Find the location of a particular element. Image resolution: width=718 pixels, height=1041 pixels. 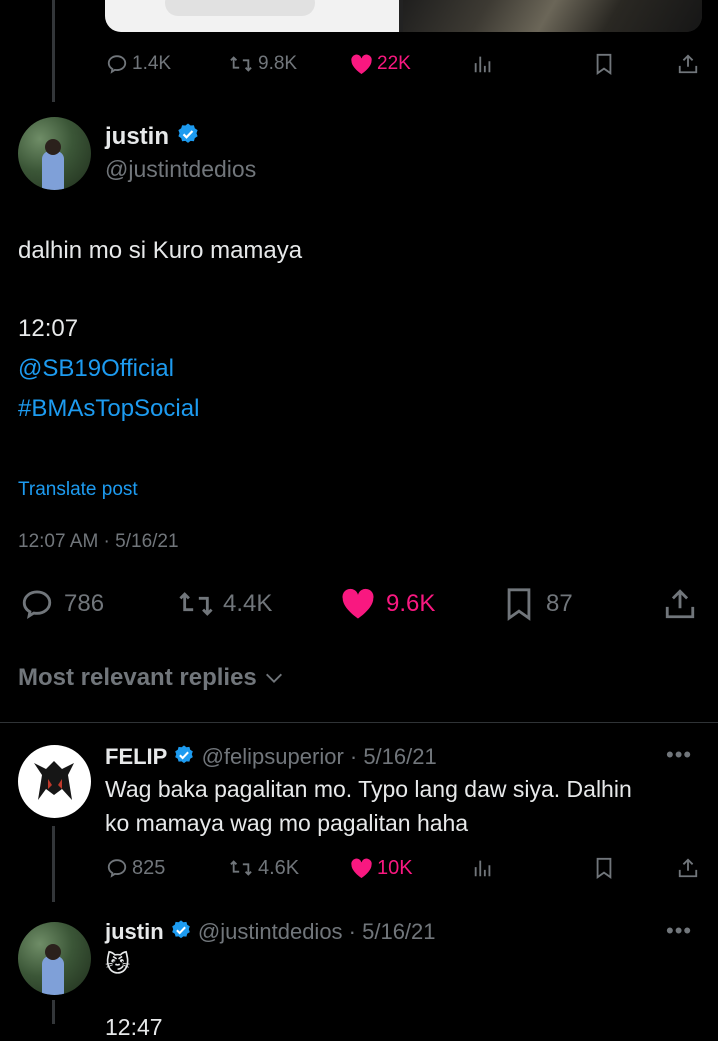

replies-sort-dropdown: Most relevant replies is located at coordinates (151, 678).